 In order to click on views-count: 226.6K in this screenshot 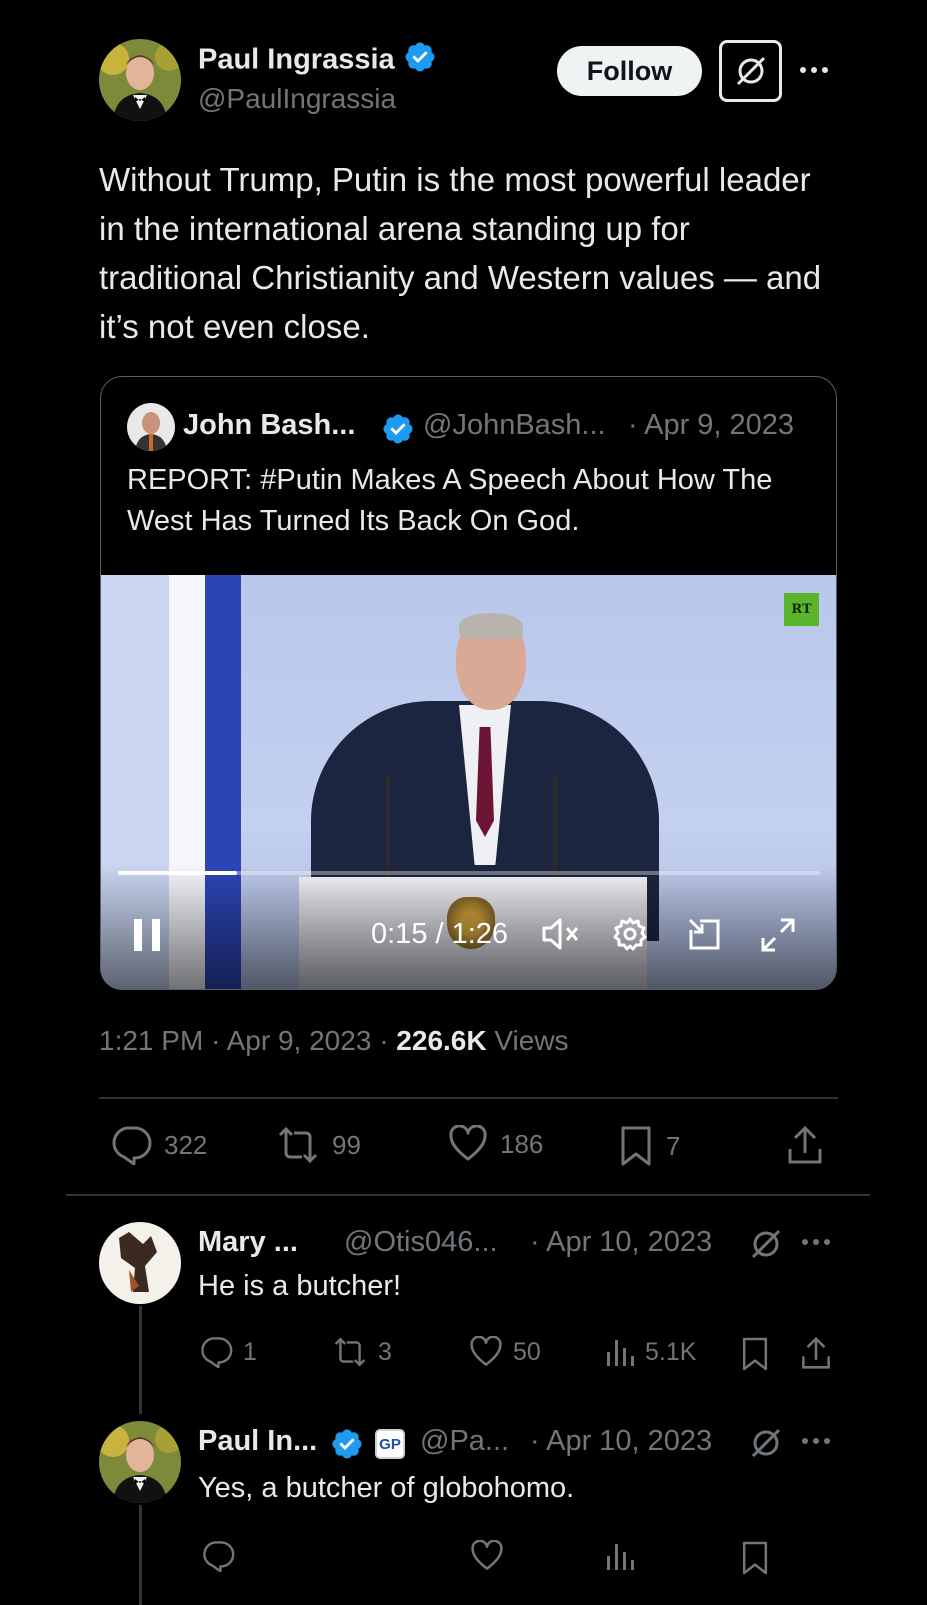, I will do `click(441, 1040)`.